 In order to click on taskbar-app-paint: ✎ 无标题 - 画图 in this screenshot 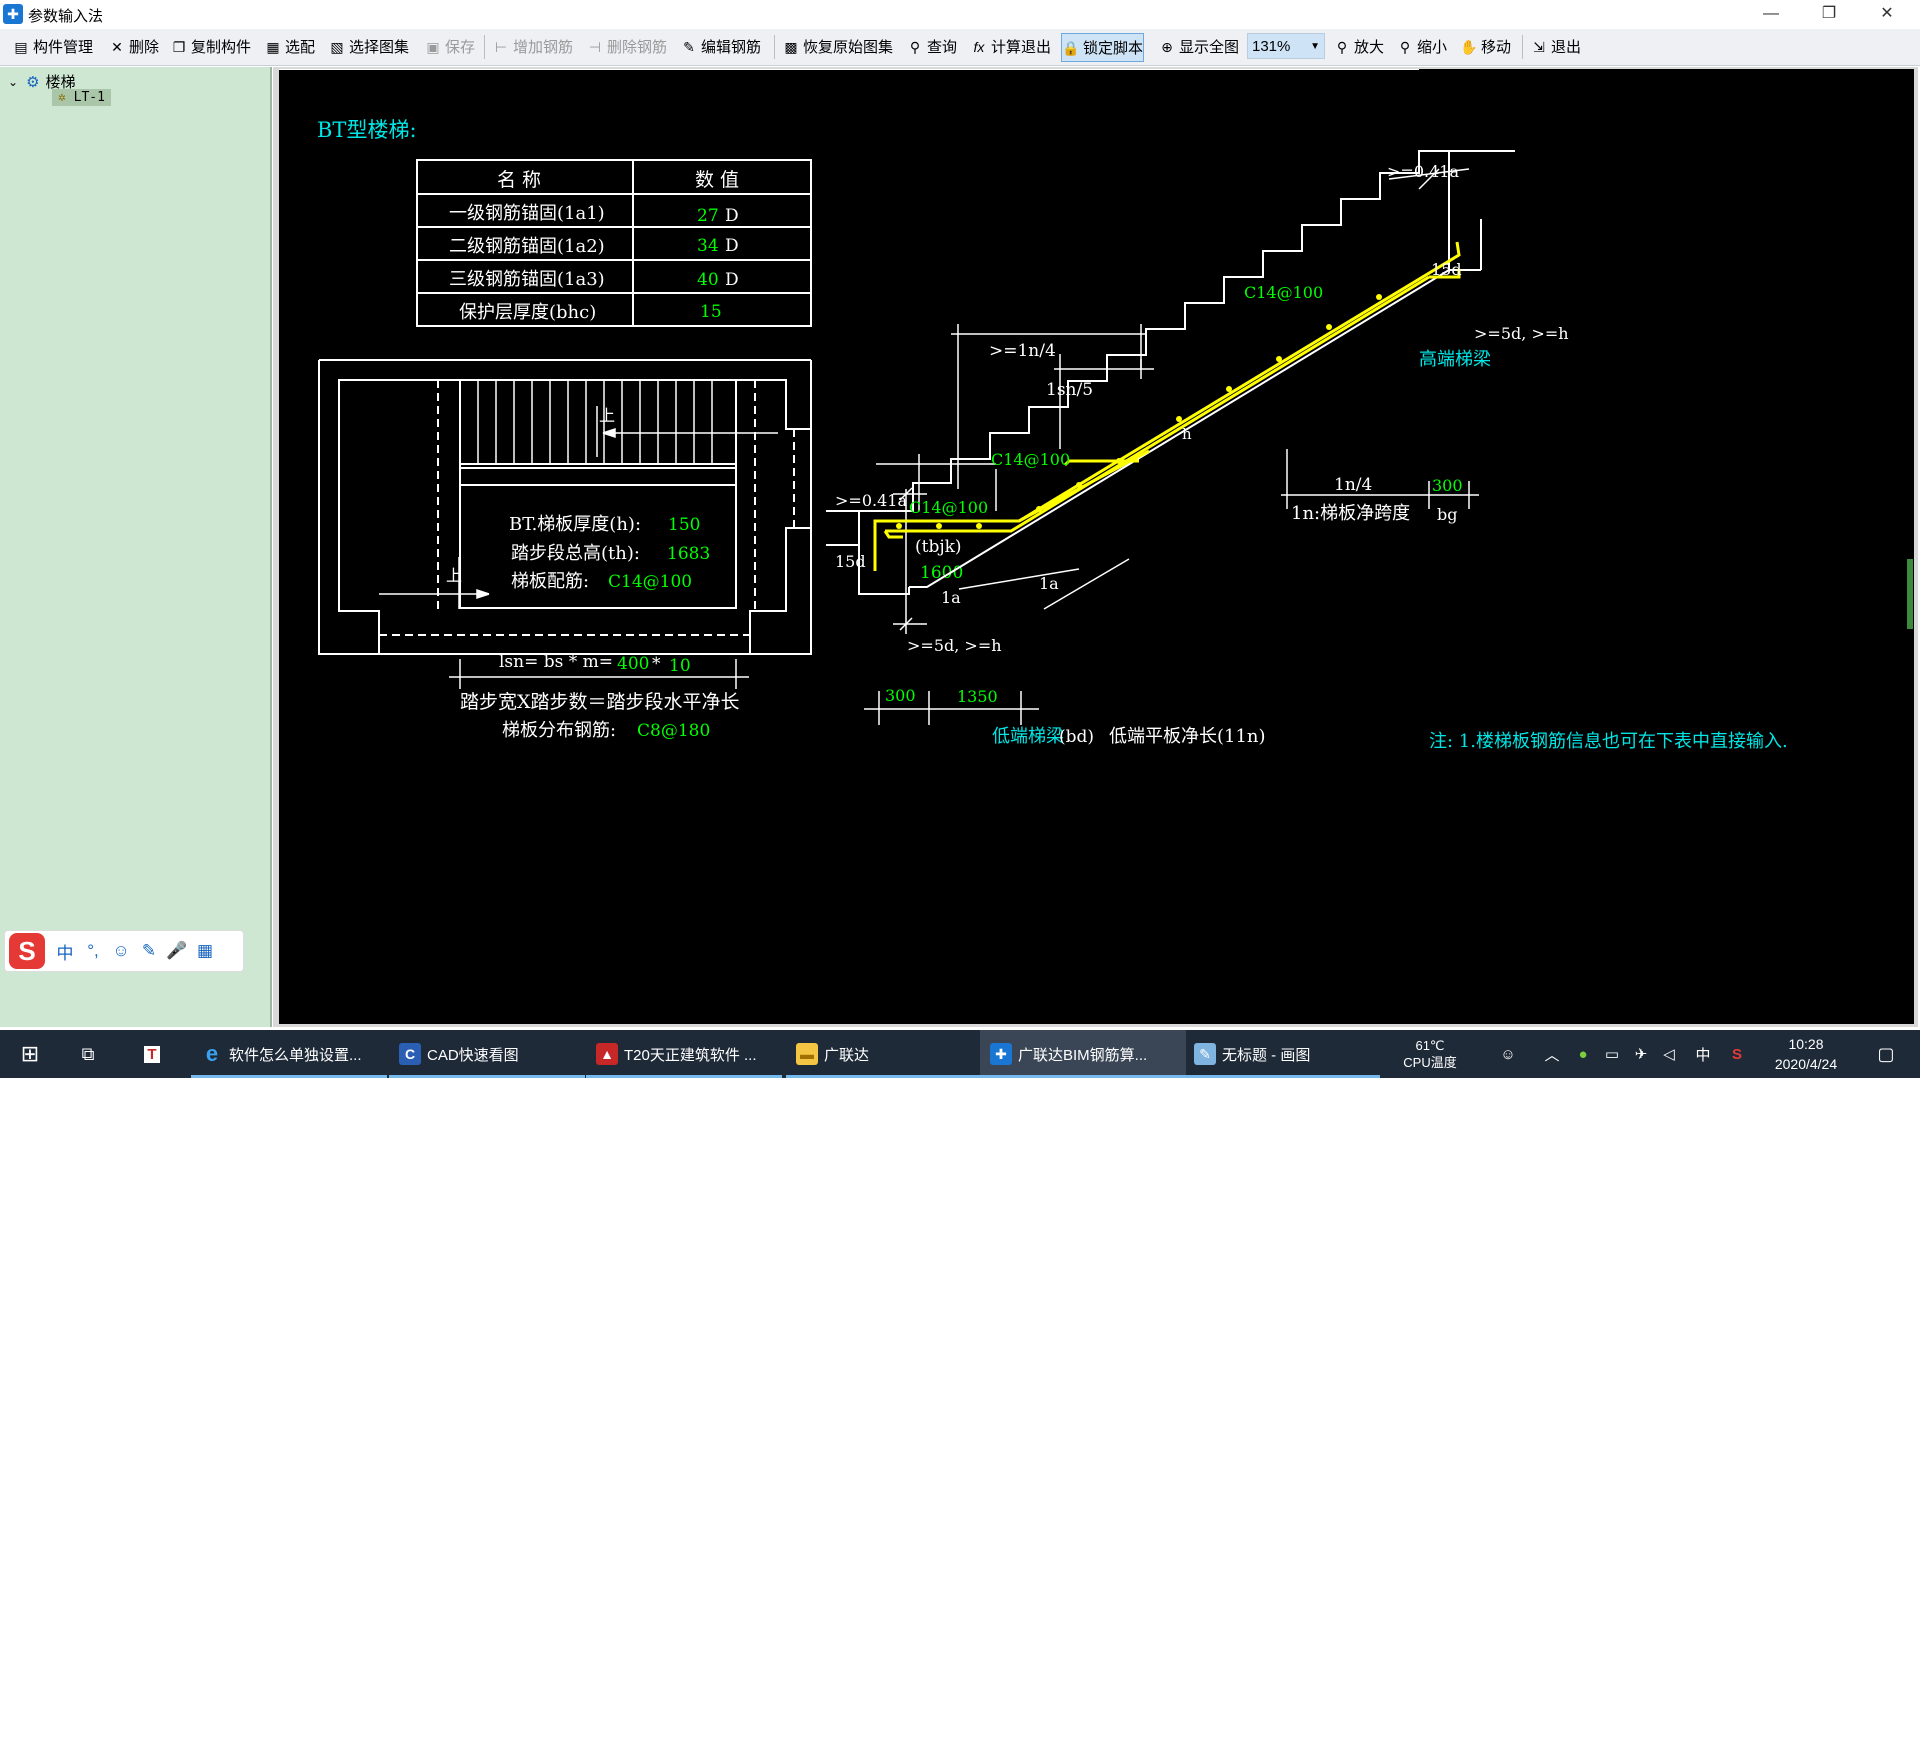, I will do `click(1282, 1054)`.